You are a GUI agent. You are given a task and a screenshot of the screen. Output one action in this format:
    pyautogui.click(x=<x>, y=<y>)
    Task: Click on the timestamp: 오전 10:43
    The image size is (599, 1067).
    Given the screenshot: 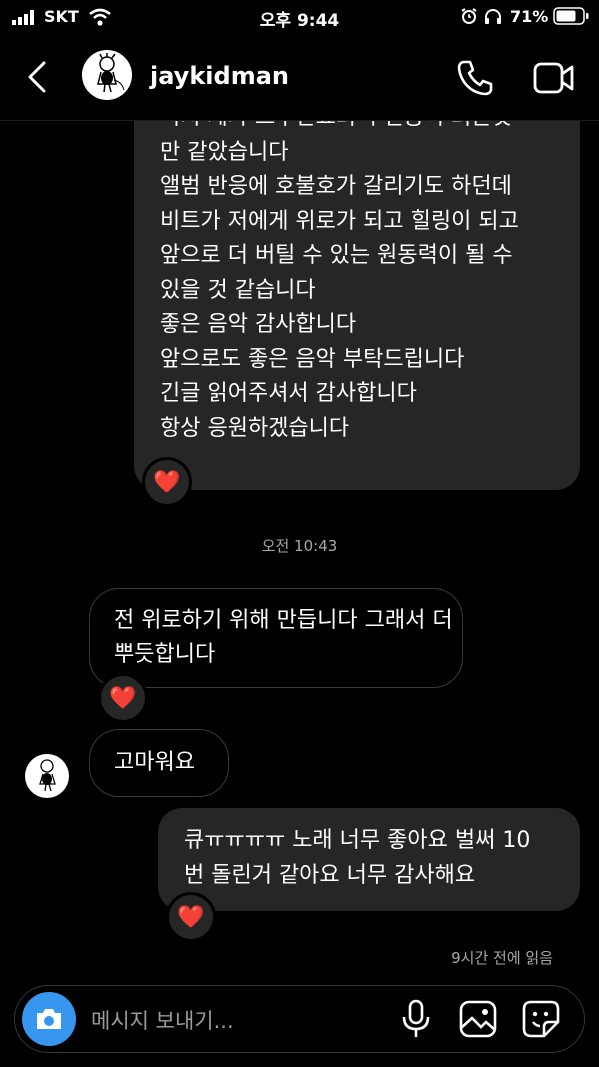 What is the action you would take?
    pyautogui.click(x=299, y=546)
    